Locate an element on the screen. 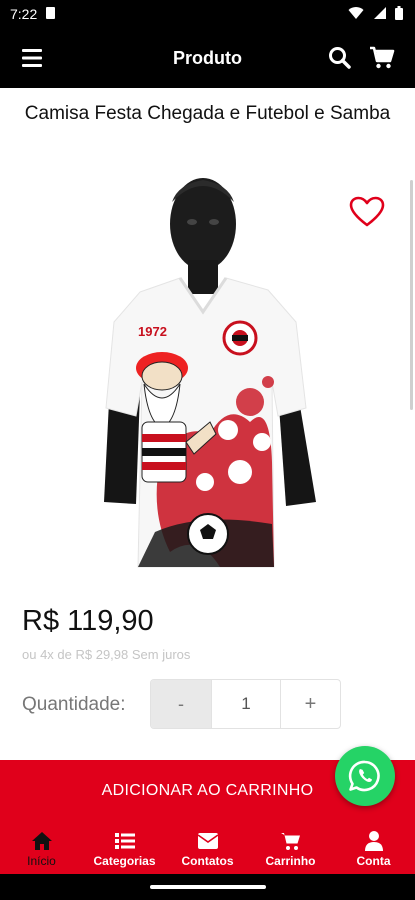 Image resolution: width=415 pixels, height=900 pixels. status-time: 7:22 is located at coordinates (24, 14).